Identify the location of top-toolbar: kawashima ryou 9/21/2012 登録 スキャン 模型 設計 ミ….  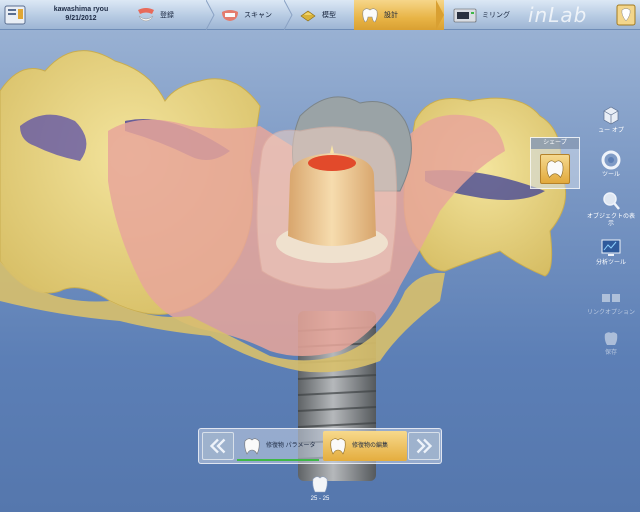
(320, 15).